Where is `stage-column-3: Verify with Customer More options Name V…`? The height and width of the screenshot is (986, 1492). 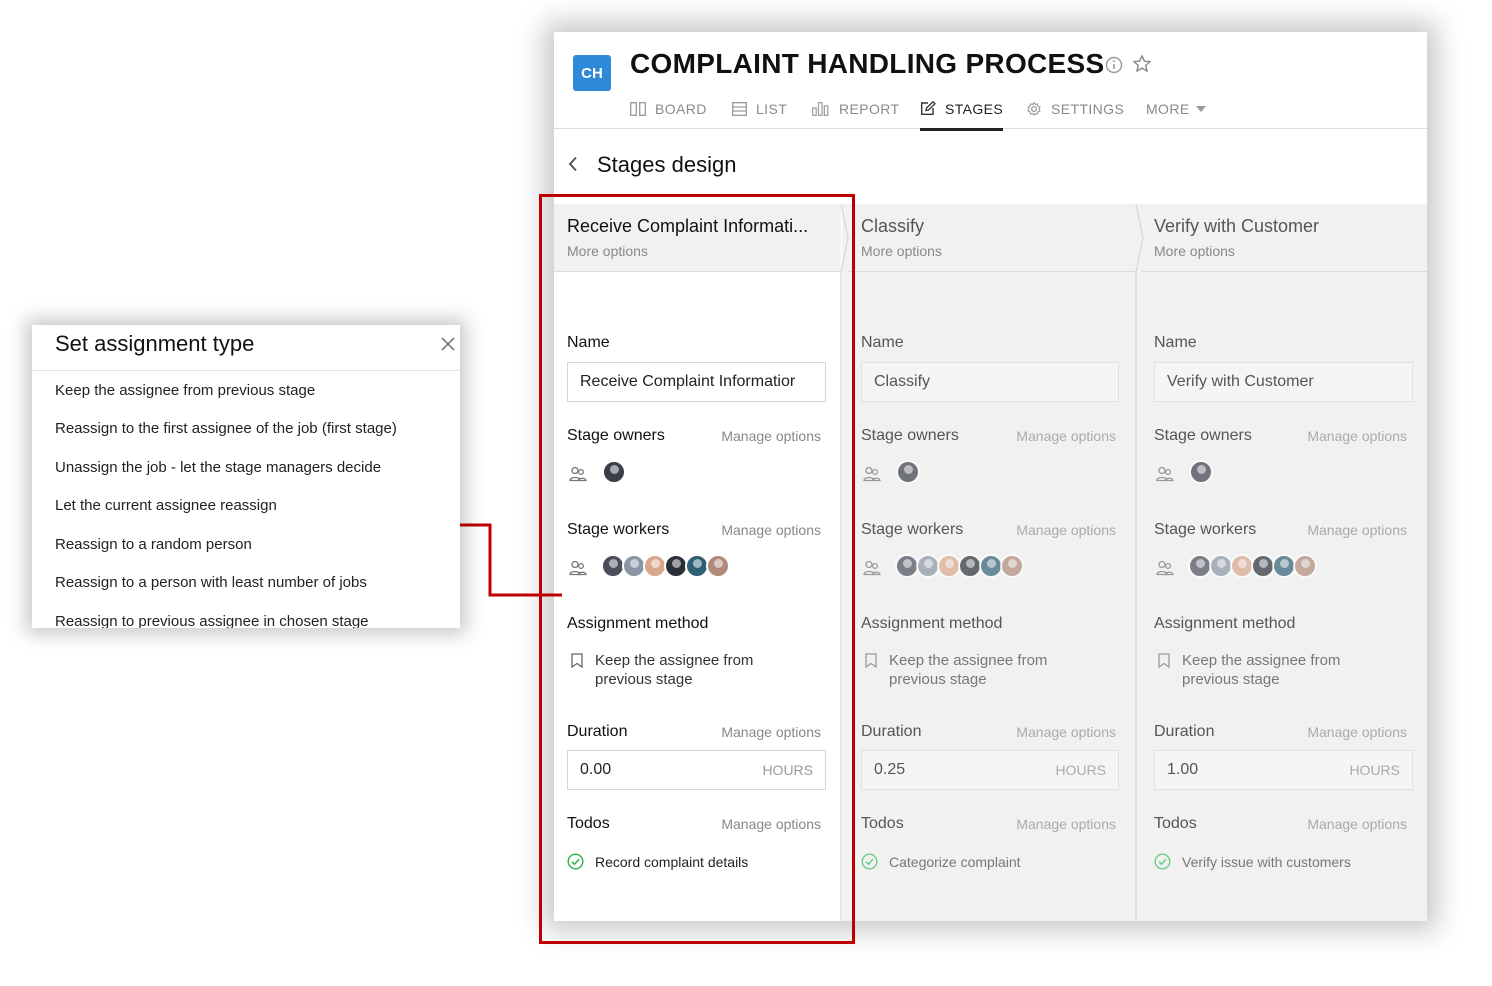
stage-column-3: Verify with Customer More options Name V… is located at coordinates (1284, 562).